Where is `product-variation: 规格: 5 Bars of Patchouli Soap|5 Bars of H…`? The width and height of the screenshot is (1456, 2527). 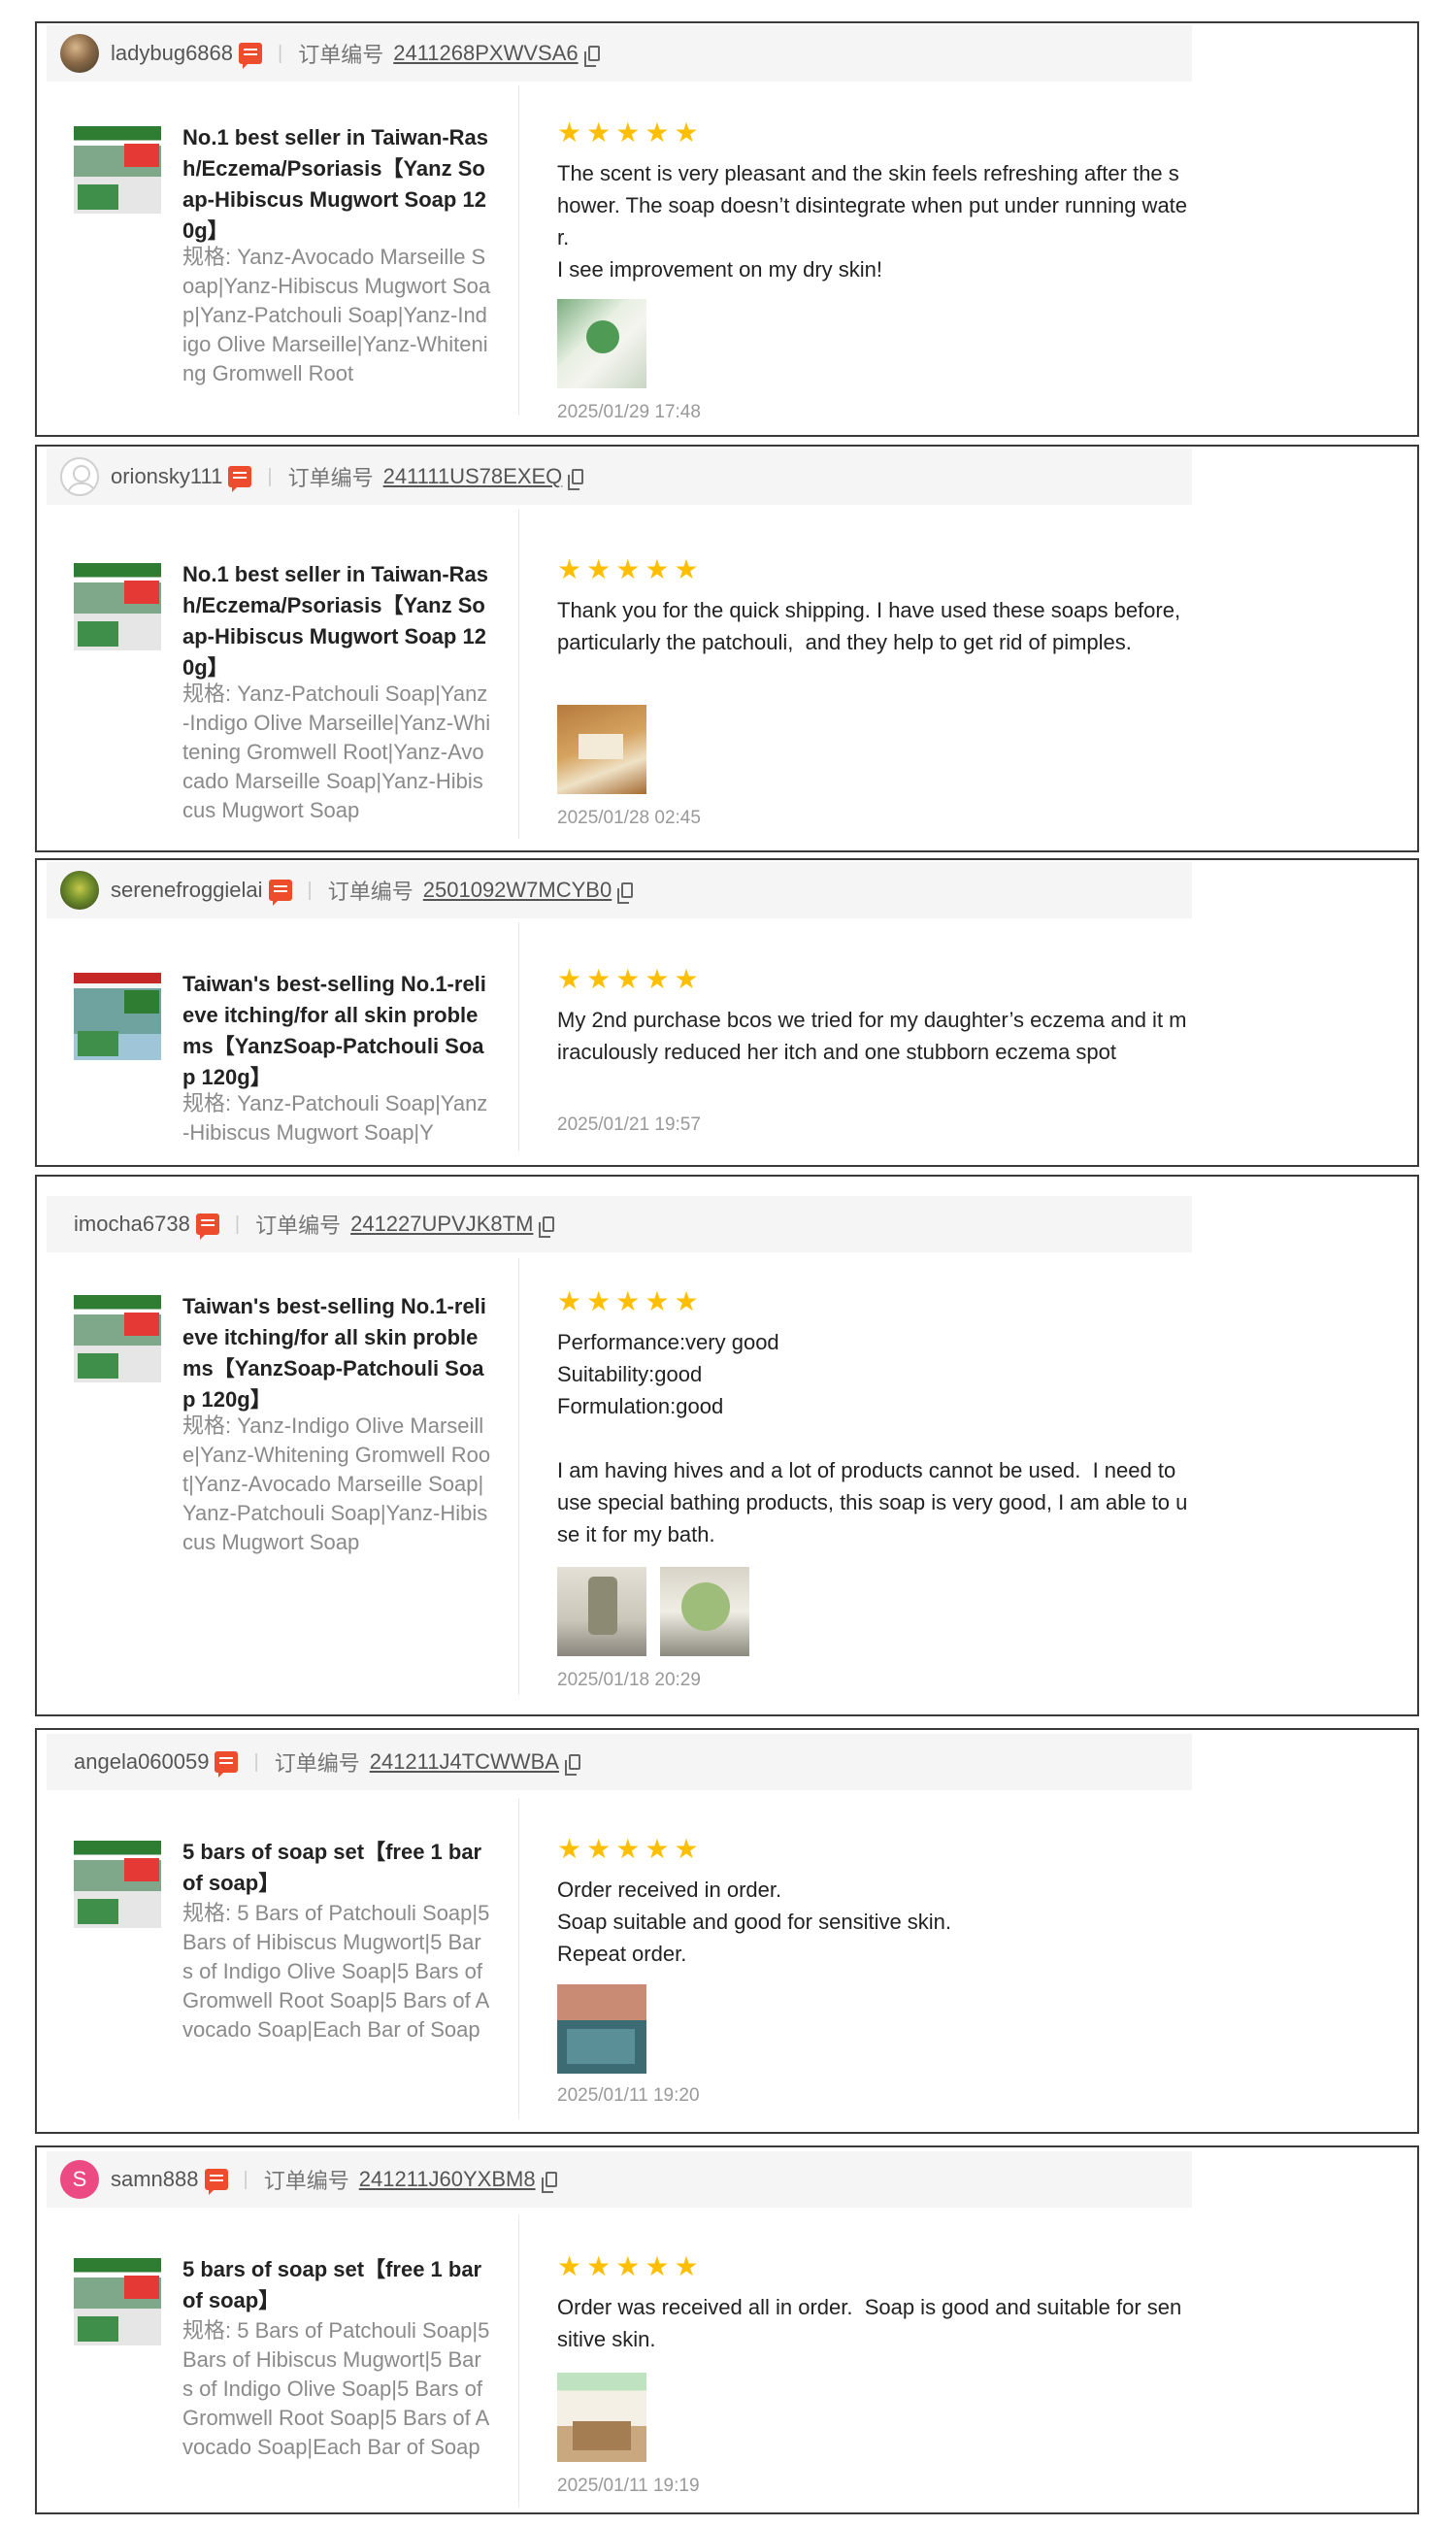 product-variation: 规格: 5 Bars of Patchouli Soap|5 Bars of H… is located at coordinates (336, 1991).